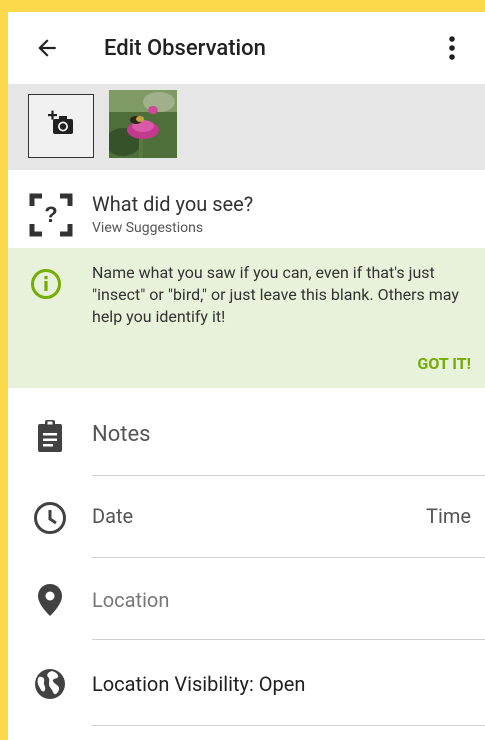 Image resolution: width=485 pixels, height=740 pixels. I want to click on location-field: Location, so click(246, 599).